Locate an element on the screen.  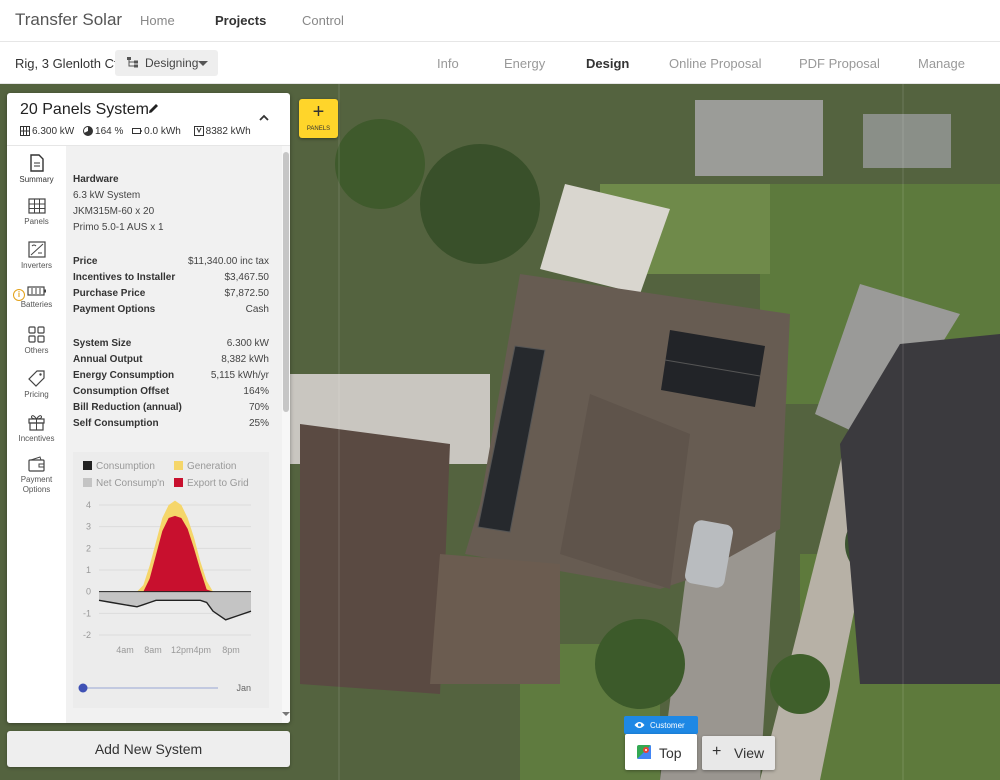
consumption-offset-row: Consumption Offset 164% is located at coordinates (171, 391).